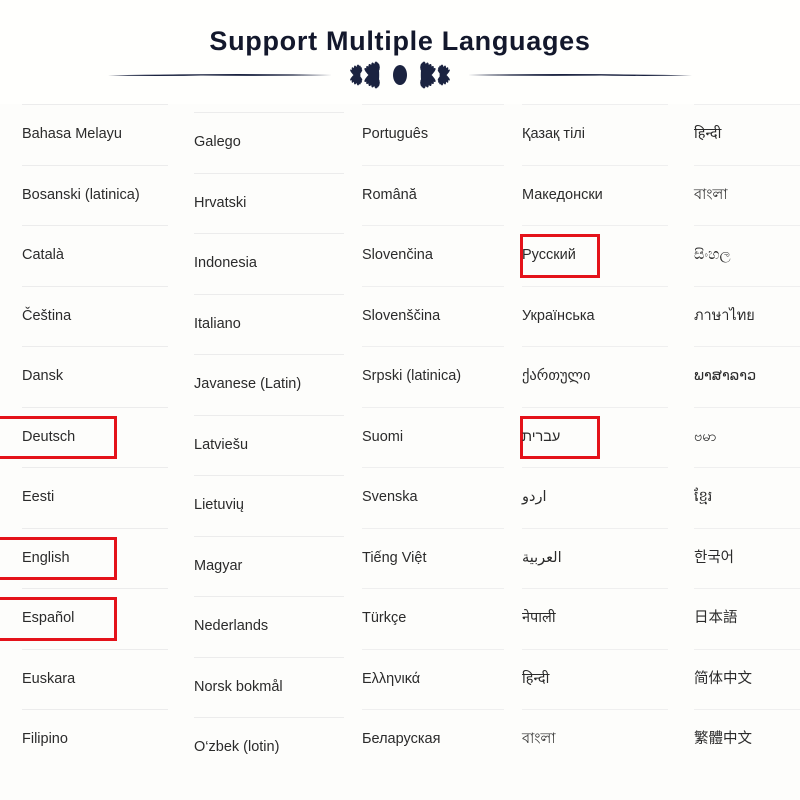 Image resolution: width=800 pixels, height=800 pixels. What do you see at coordinates (556, 376) in the screenshot?
I see `language-item-label: ქართული` at bounding box center [556, 376].